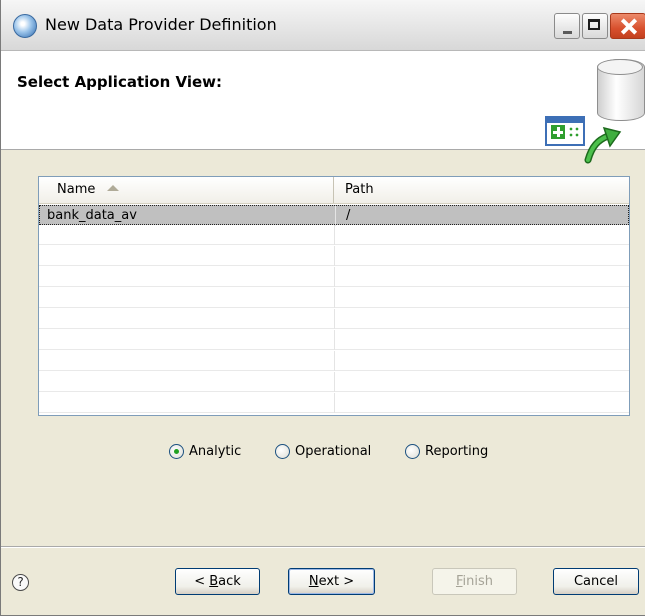 The width and height of the screenshot is (645, 616). I want to click on page-title: Select Application View:, so click(119, 82).